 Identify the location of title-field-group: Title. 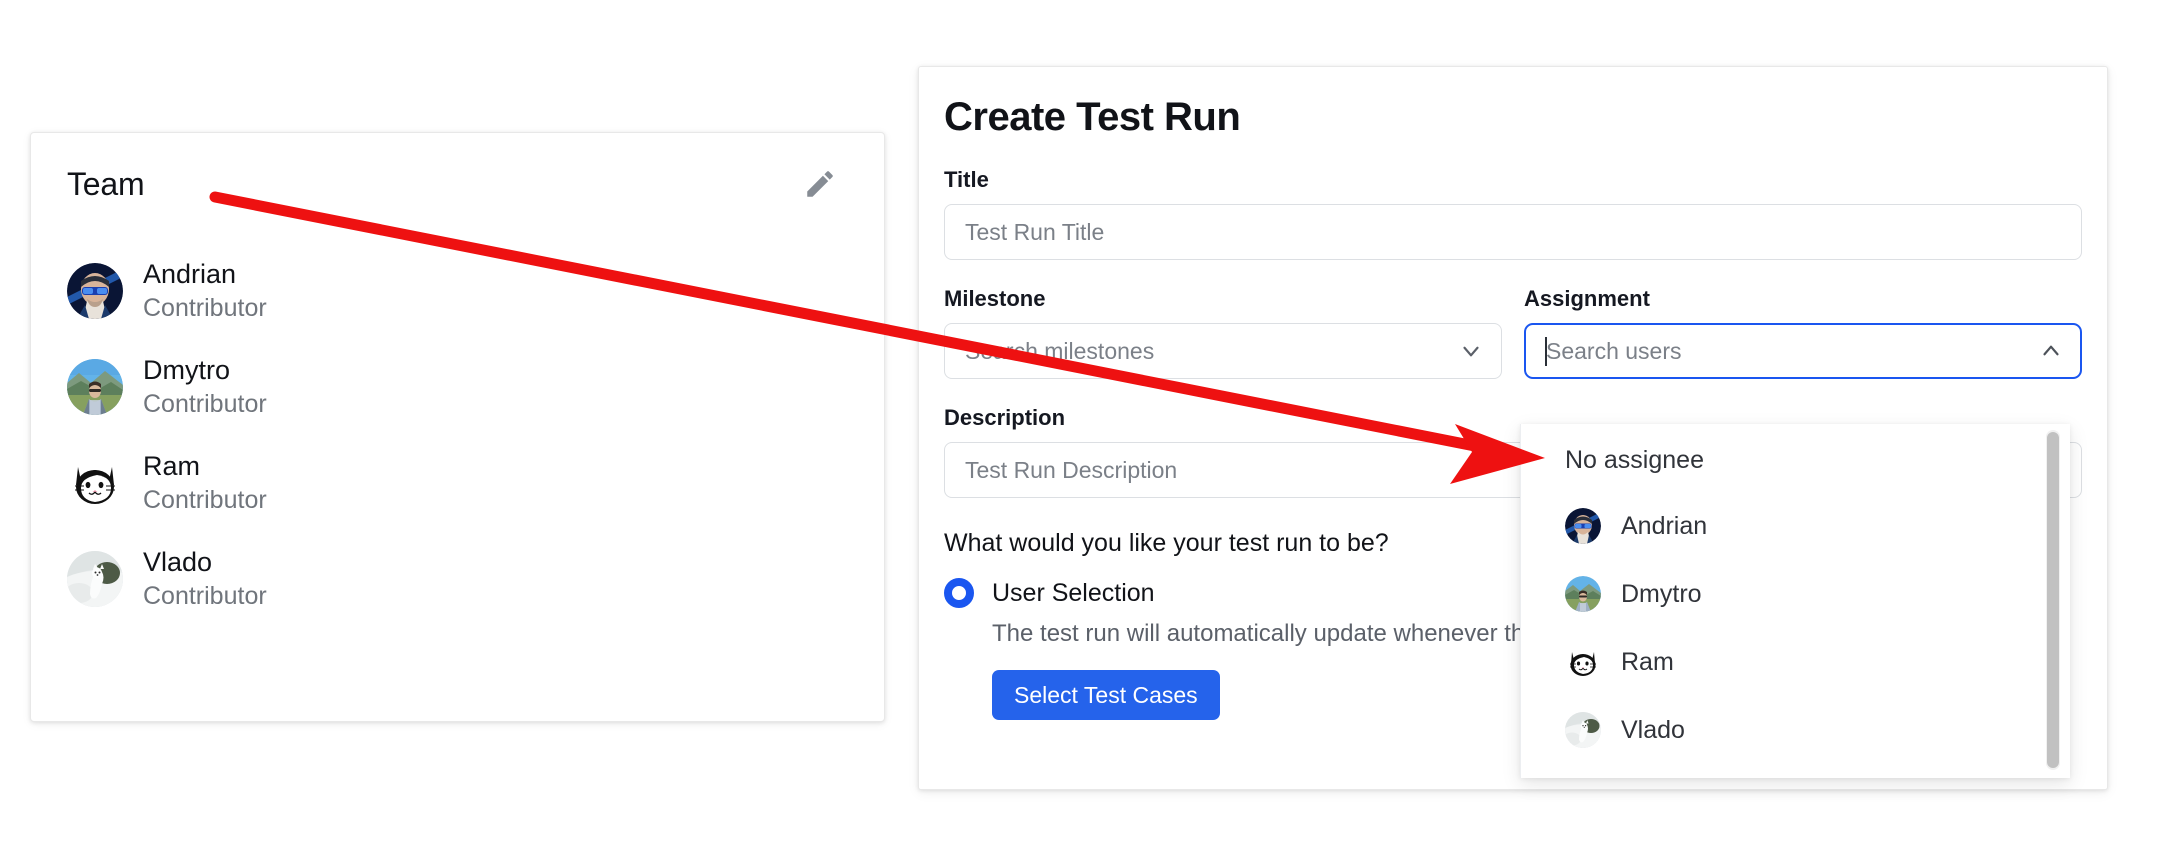
(1513, 212).